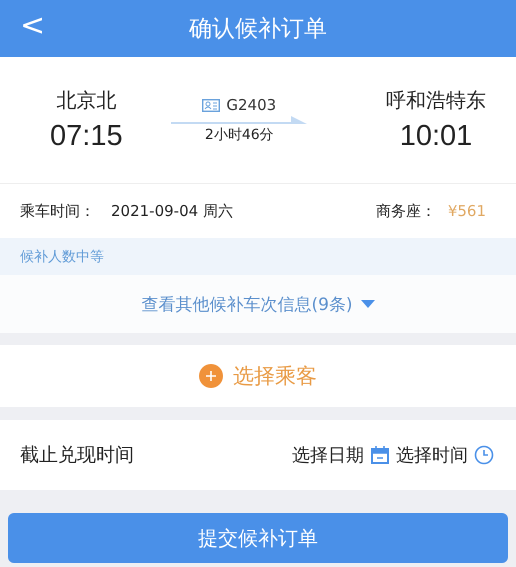 The image size is (516, 567). I want to click on calendar-icon, so click(380, 455).